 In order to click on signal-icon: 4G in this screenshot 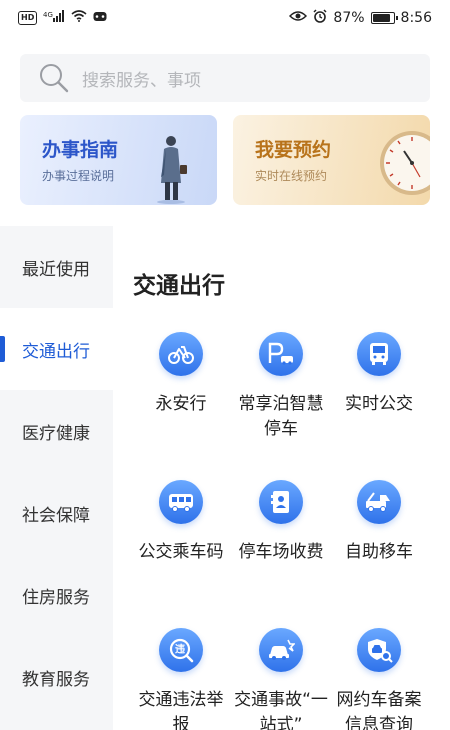, I will do `click(54, 17)`.